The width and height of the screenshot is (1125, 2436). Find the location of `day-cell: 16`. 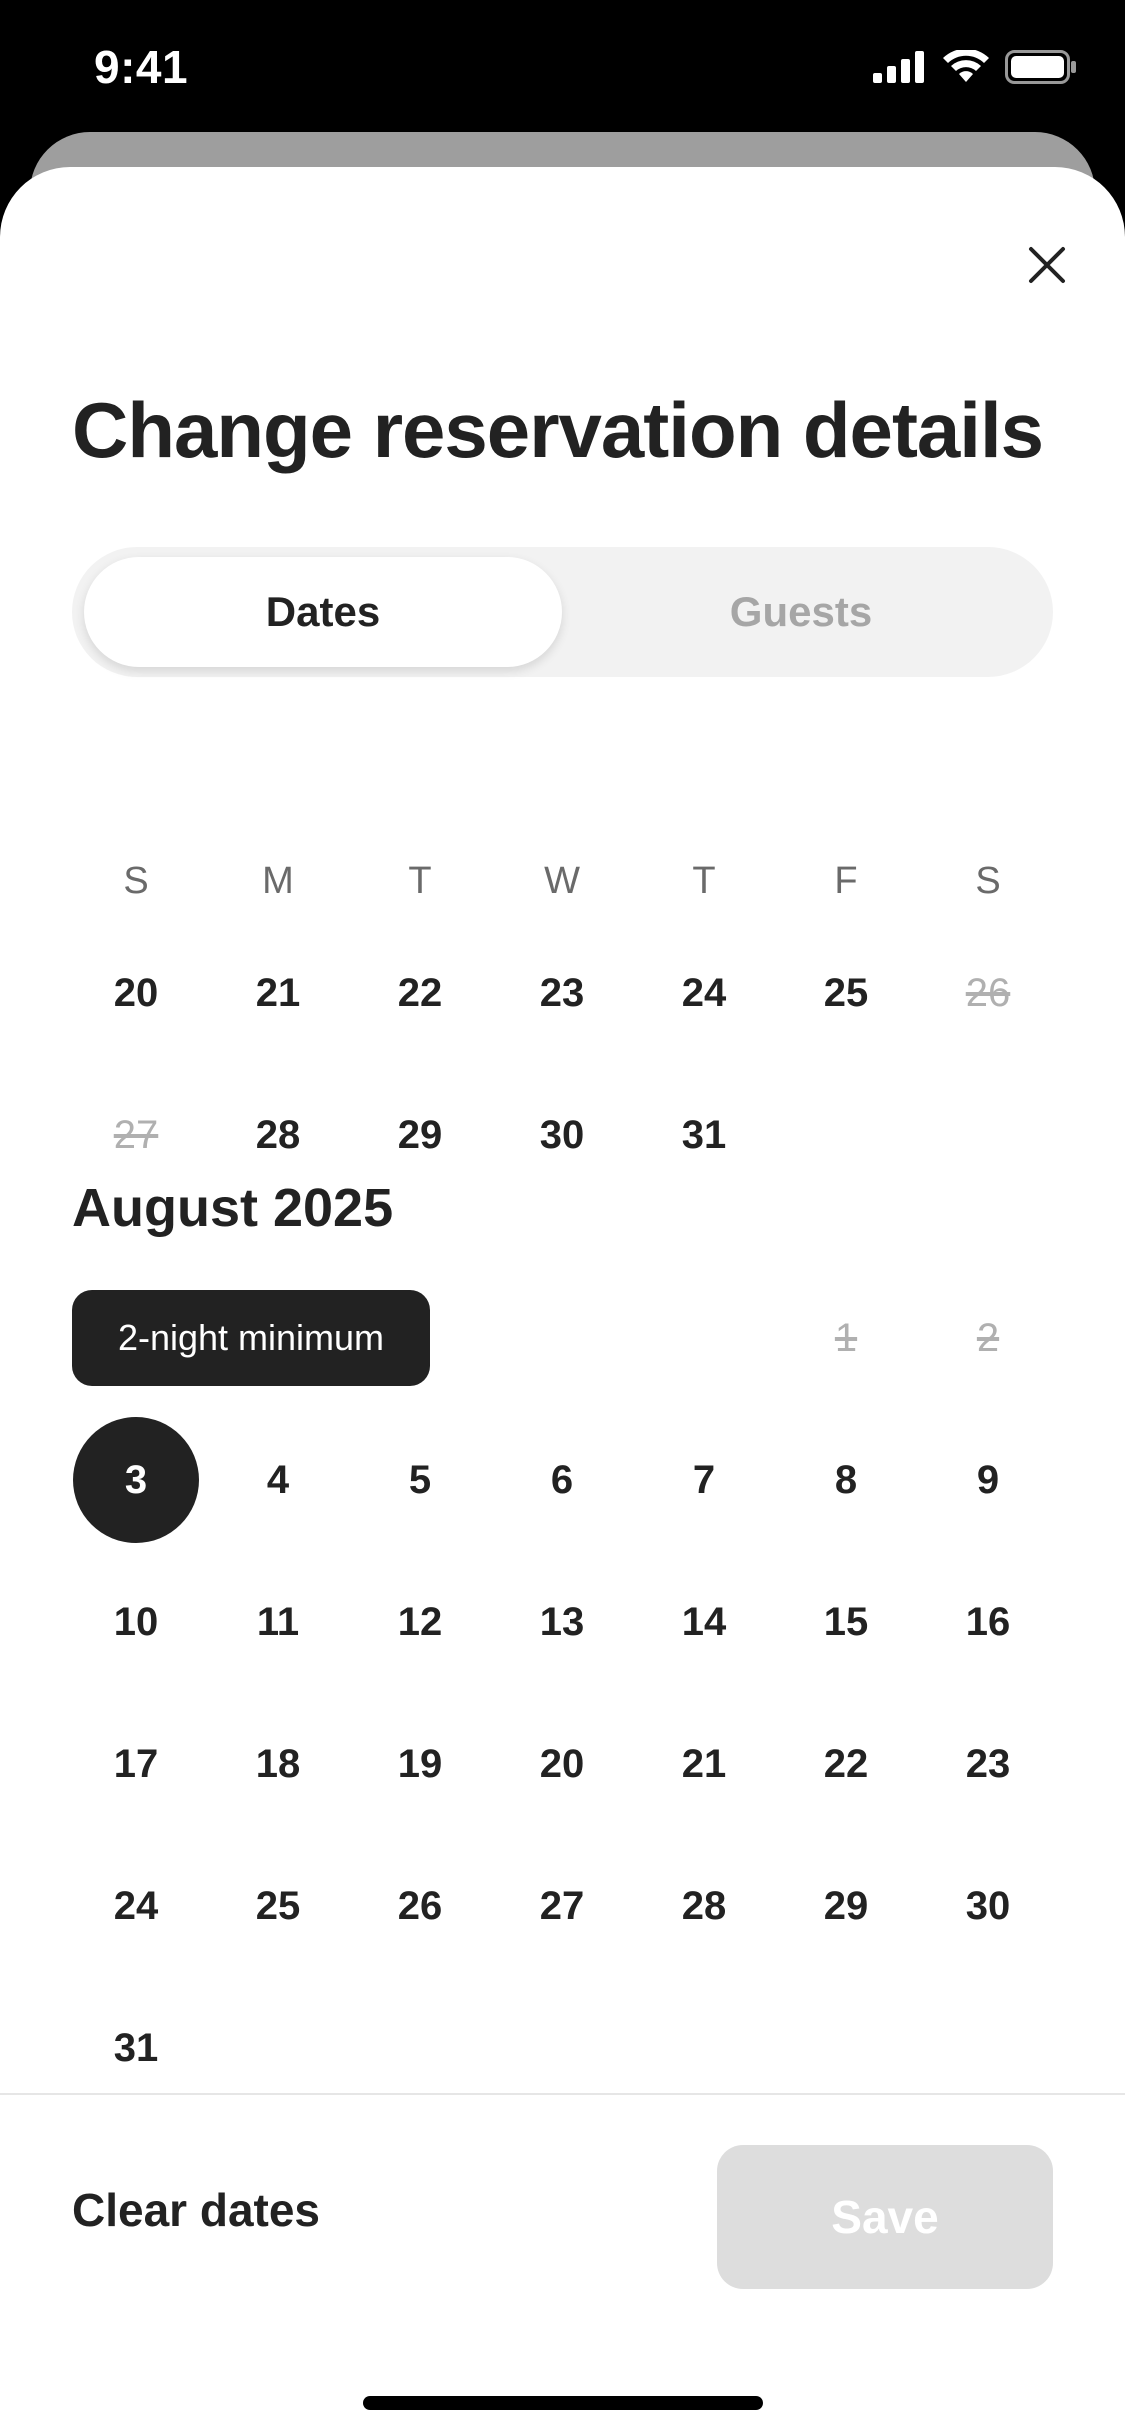

day-cell: 16 is located at coordinates (988, 1622).